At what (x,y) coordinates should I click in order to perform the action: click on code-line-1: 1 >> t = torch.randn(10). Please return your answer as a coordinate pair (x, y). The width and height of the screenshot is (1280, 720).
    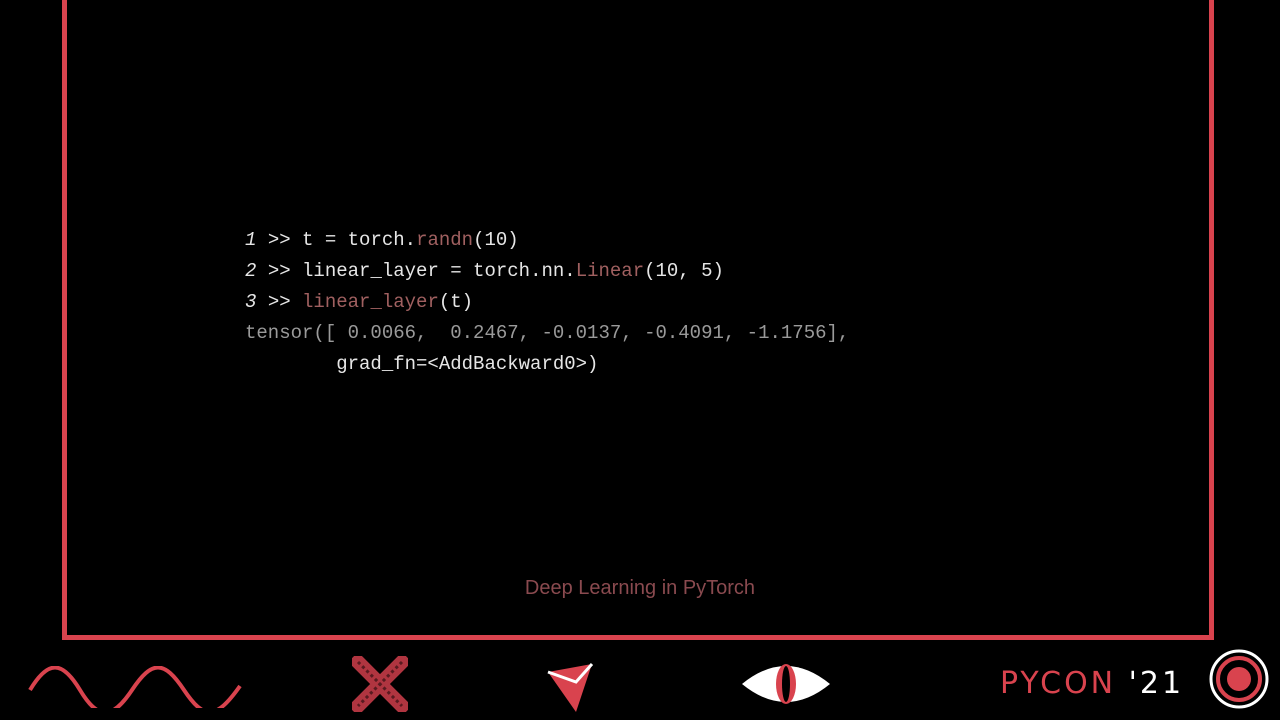
    Looking at the image, I should click on (382, 240).